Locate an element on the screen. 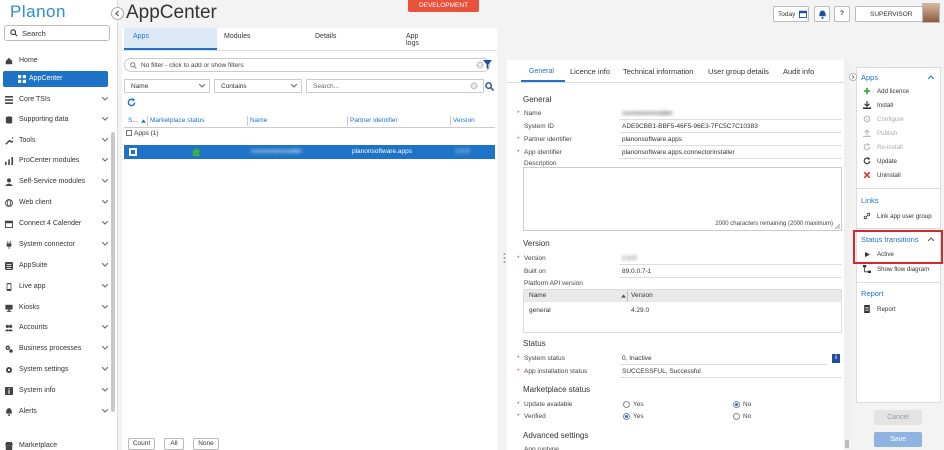 The image size is (944, 450). column-header-version: Version is located at coordinates (464, 120).